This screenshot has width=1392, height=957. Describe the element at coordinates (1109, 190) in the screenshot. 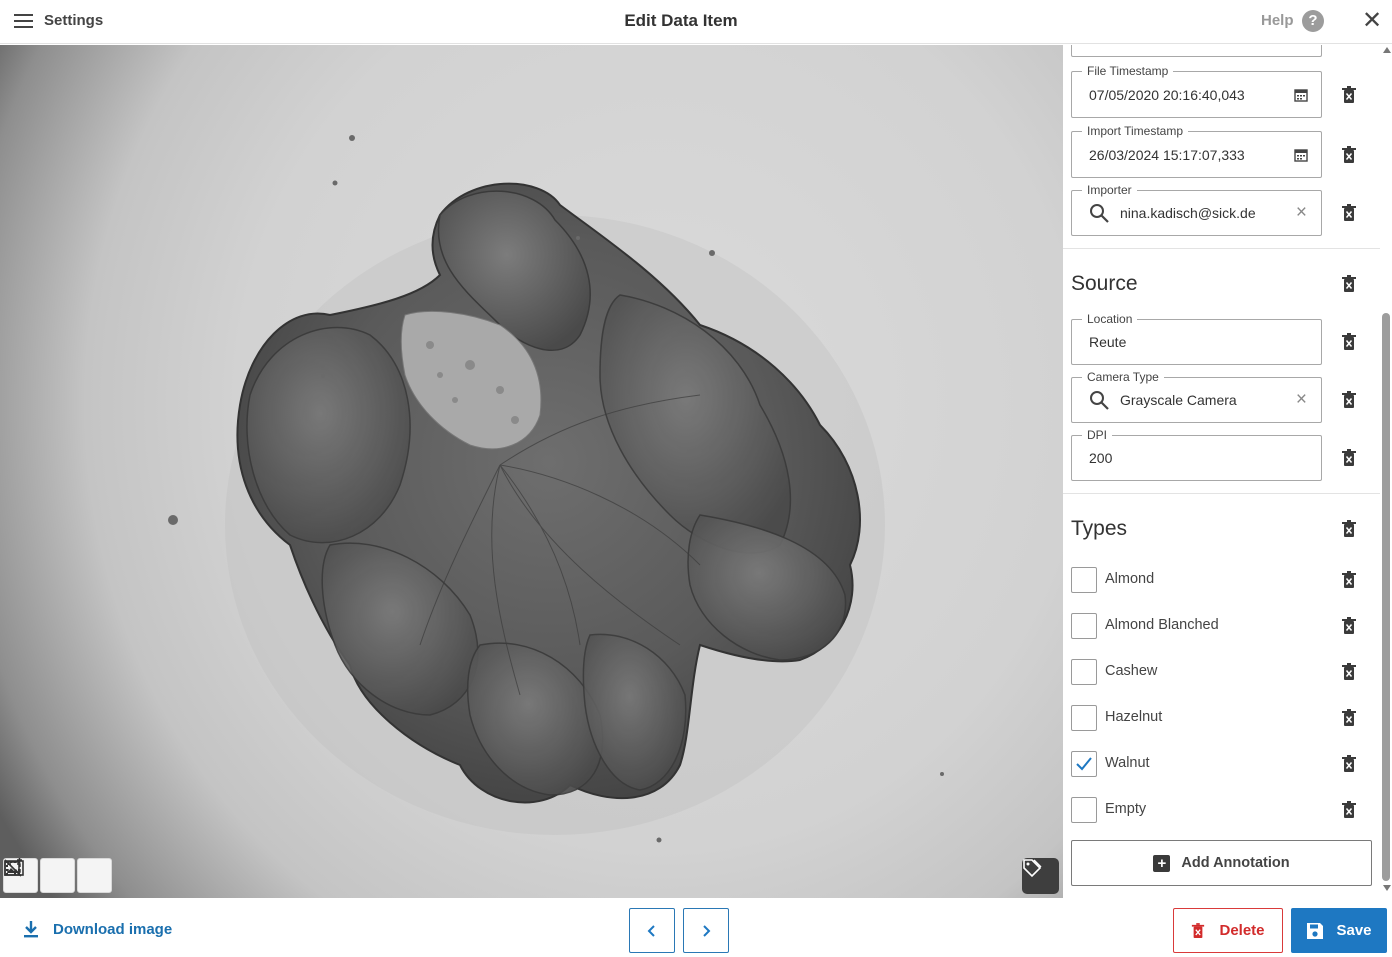

I see `importer-label: Importer` at that location.